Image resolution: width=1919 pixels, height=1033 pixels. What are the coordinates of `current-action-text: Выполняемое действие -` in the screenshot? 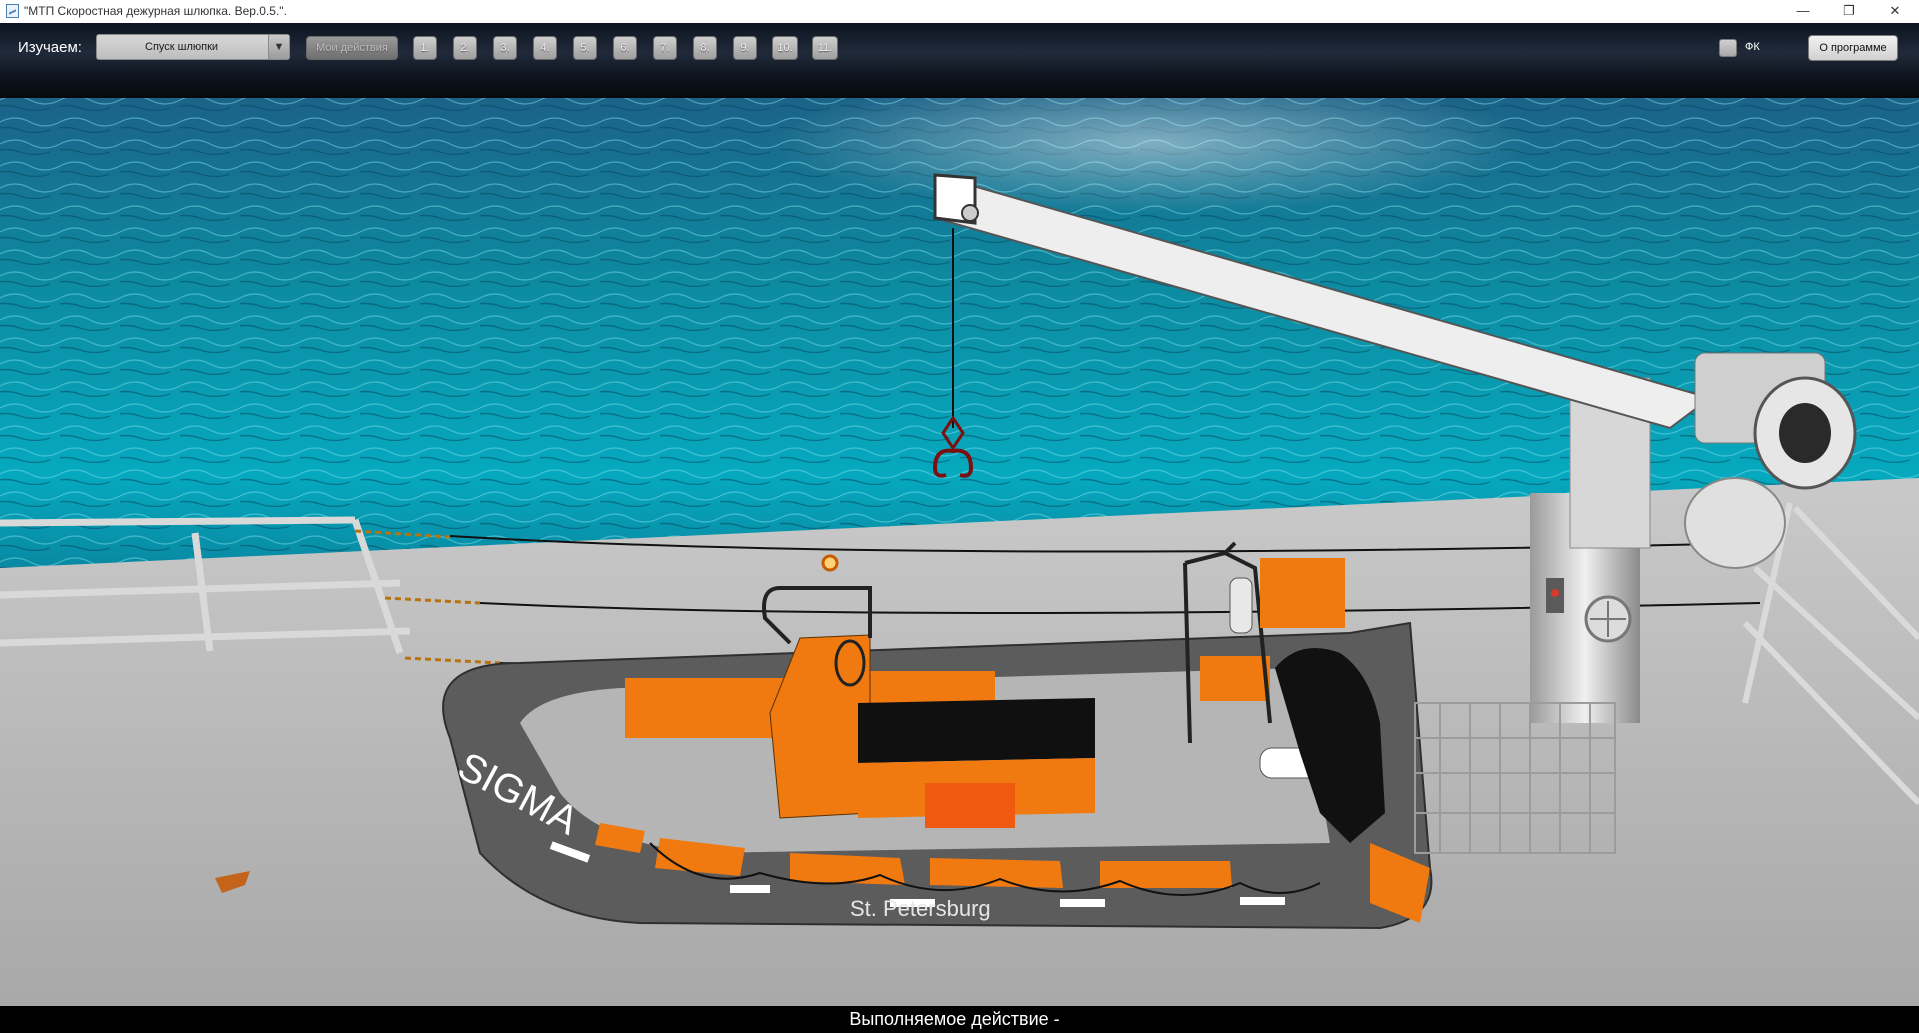 It's located at (954, 1019).